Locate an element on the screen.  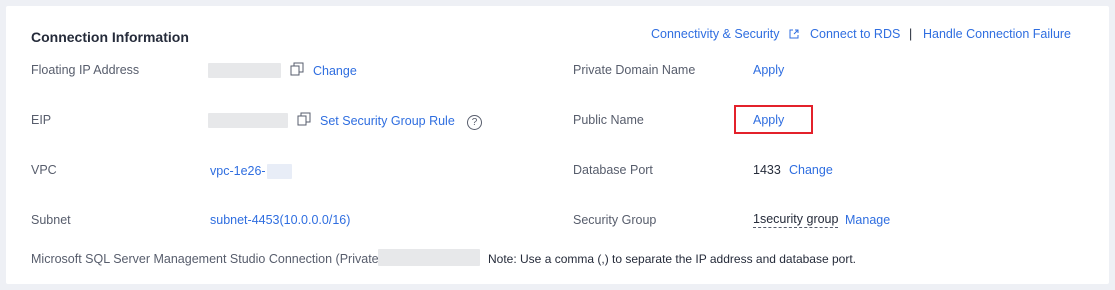
eip-label: EIP is located at coordinates (41, 120).